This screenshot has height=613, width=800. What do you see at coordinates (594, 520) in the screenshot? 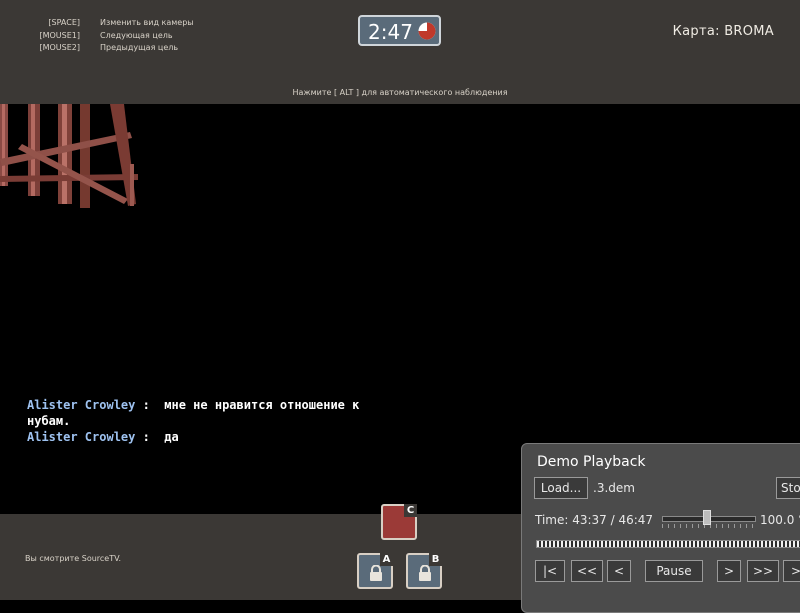
I see `demo-time: Time: 43:37 / 46:47` at bounding box center [594, 520].